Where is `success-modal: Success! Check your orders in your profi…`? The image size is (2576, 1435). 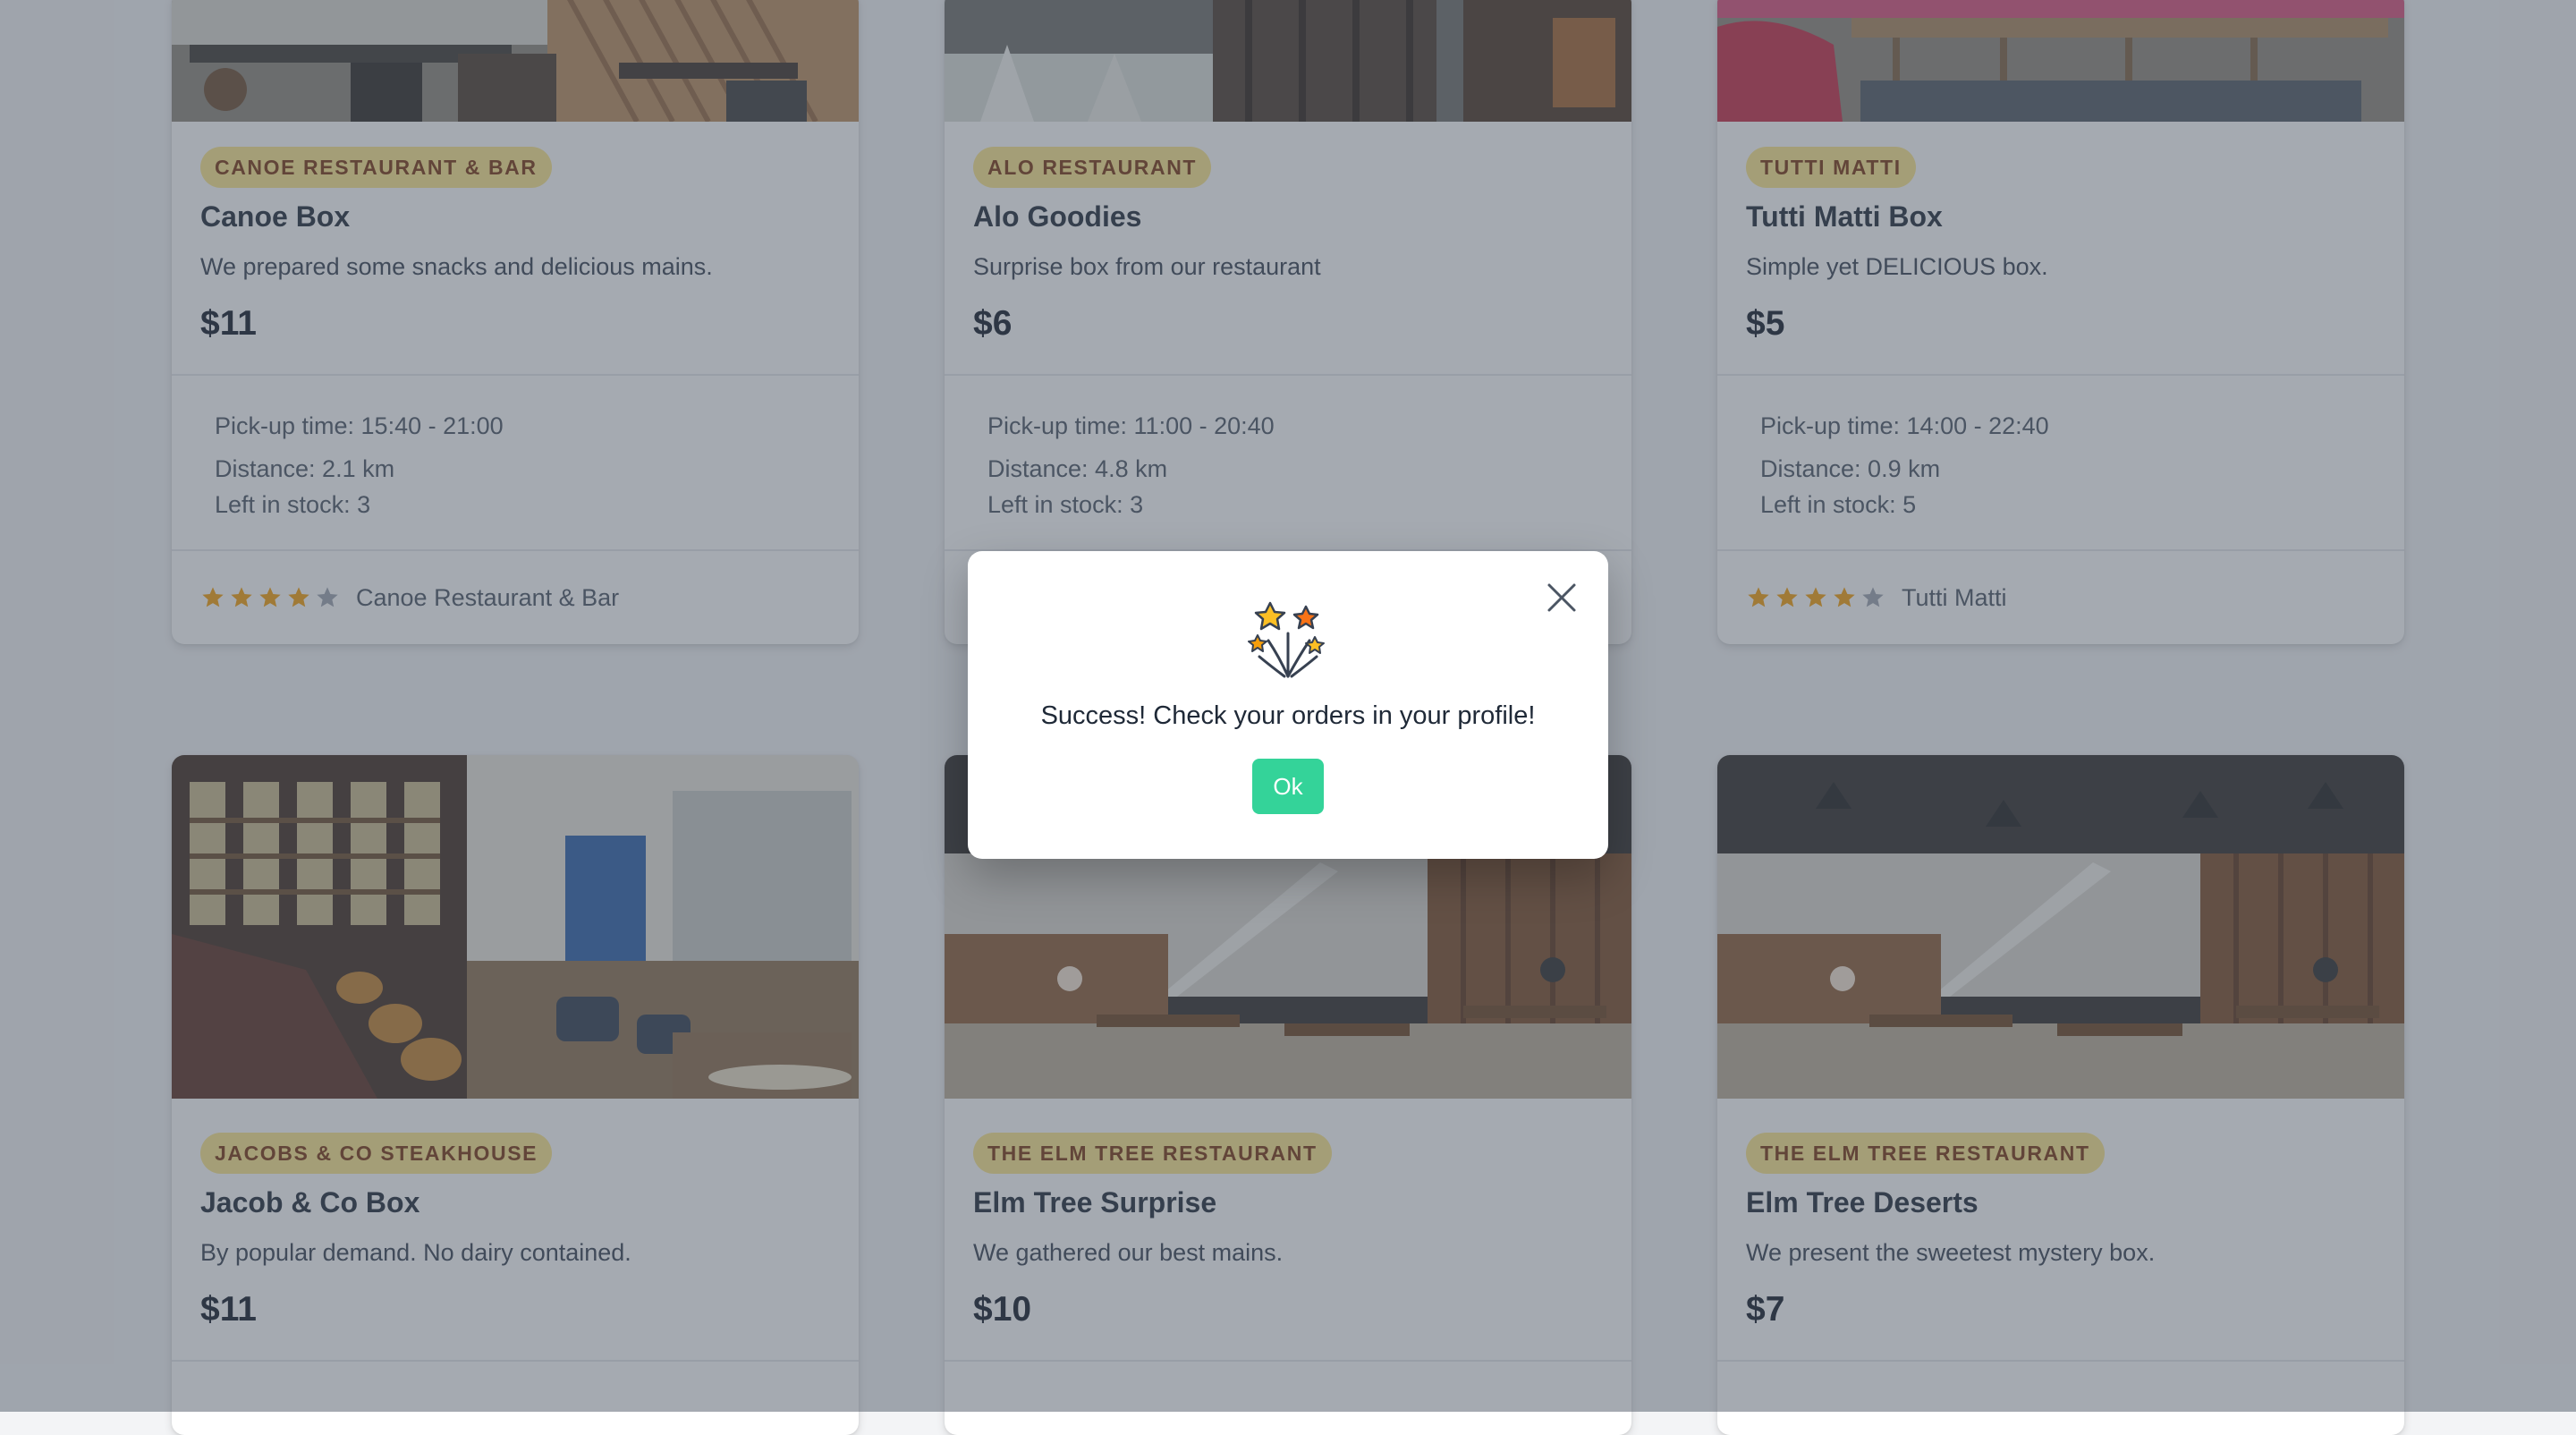 success-modal: Success! Check your orders in your profi… is located at coordinates (1288, 705).